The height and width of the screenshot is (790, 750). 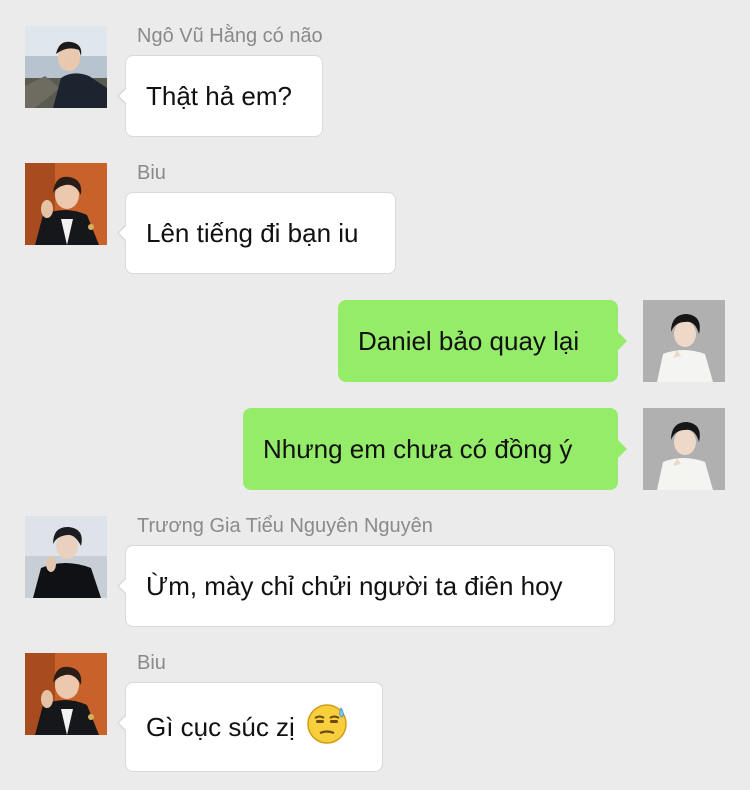 What do you see at coordinates (220, 726) in the screenshot?
I see `message-text: Gì cục súc zị` at bounding box center [220, 726].